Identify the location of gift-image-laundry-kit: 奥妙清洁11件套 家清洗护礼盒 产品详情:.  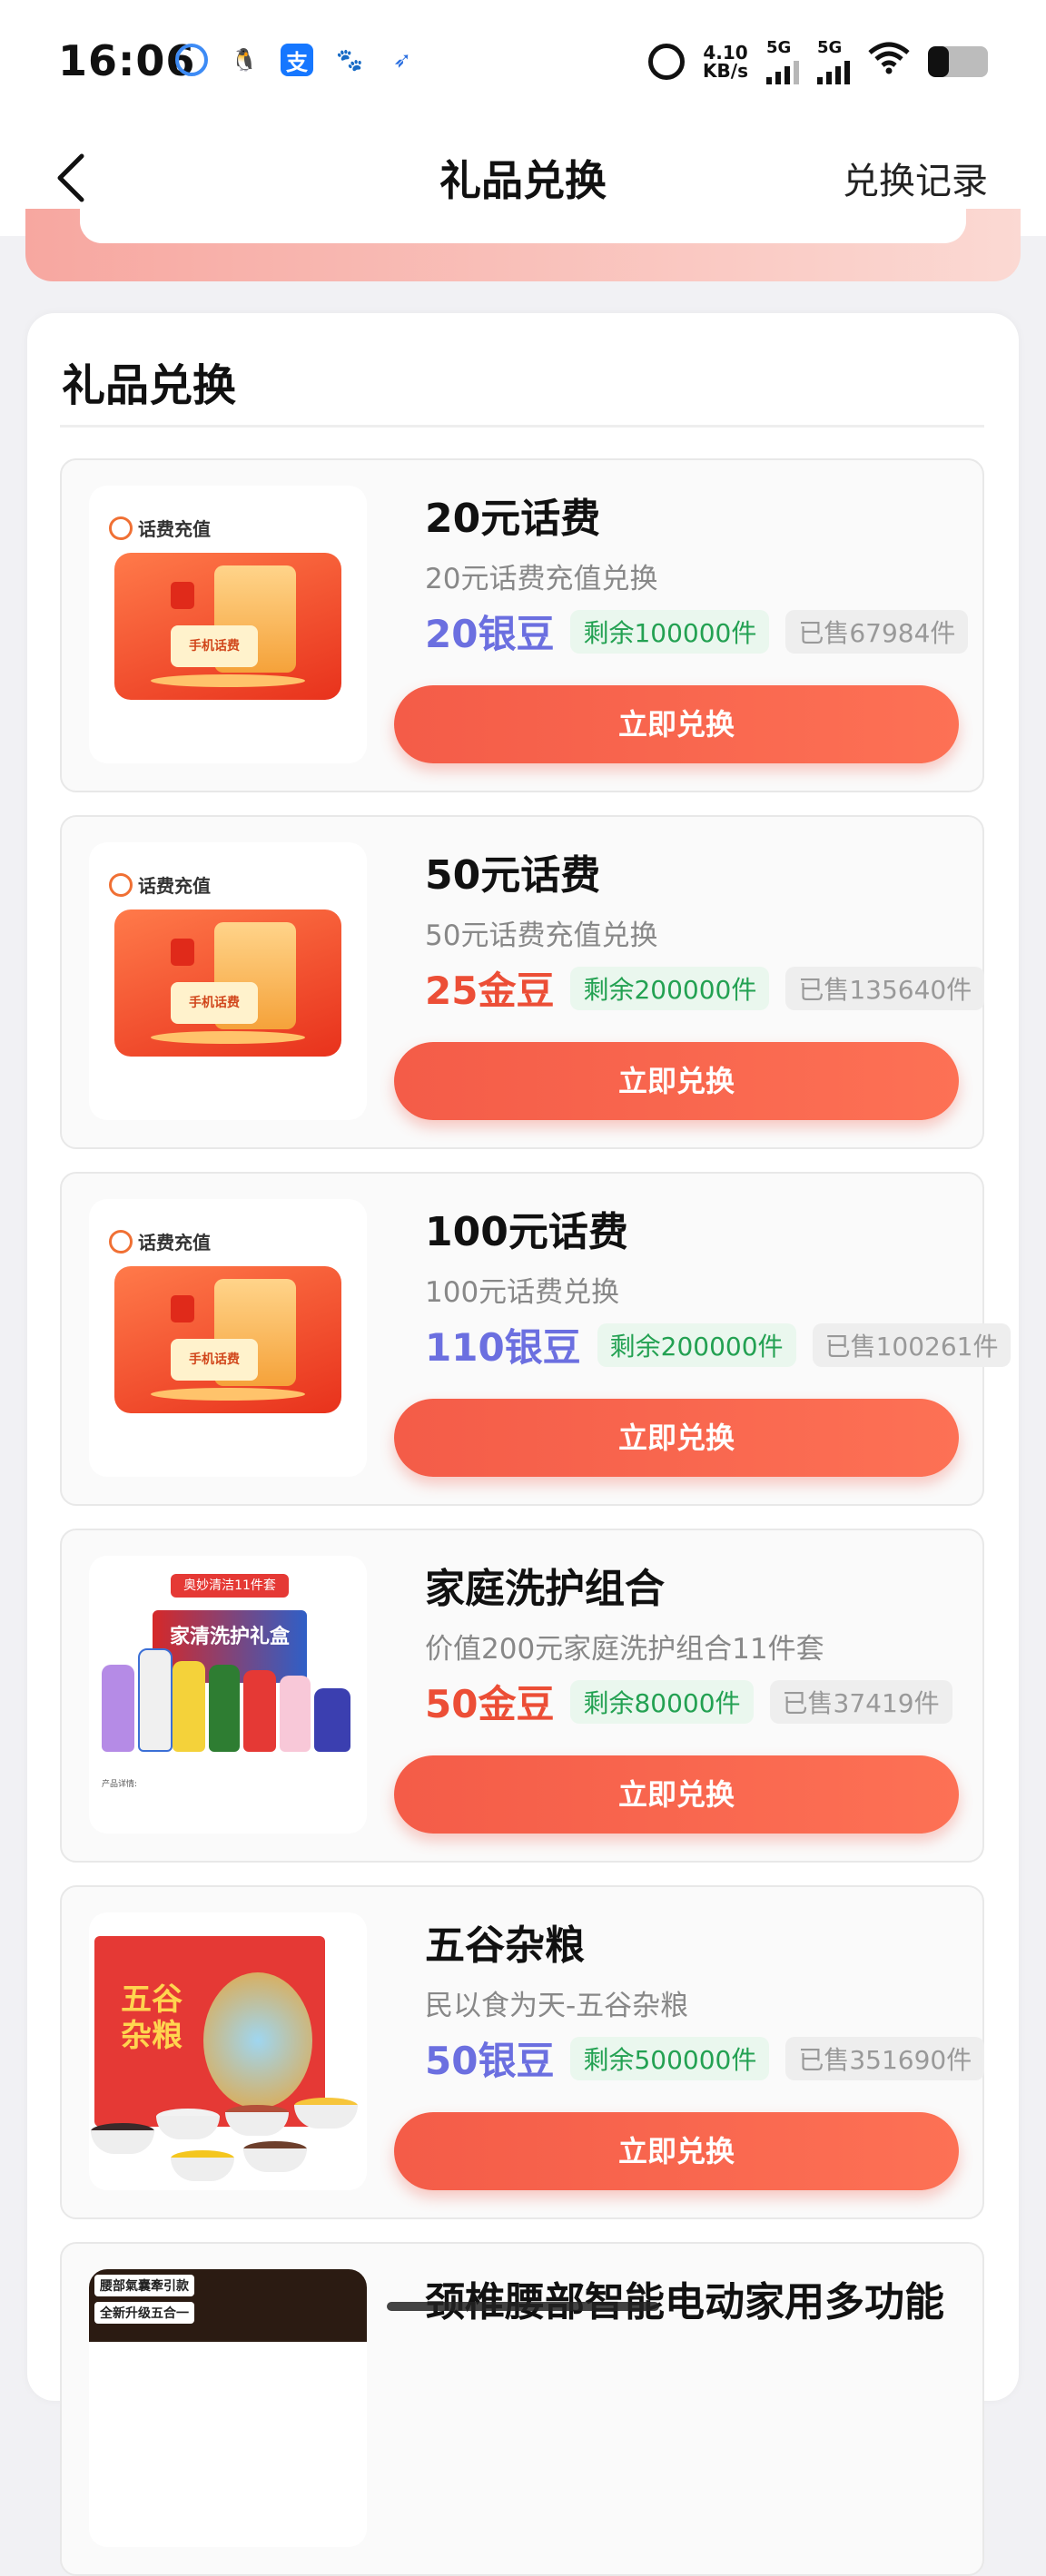
(228, 1695).